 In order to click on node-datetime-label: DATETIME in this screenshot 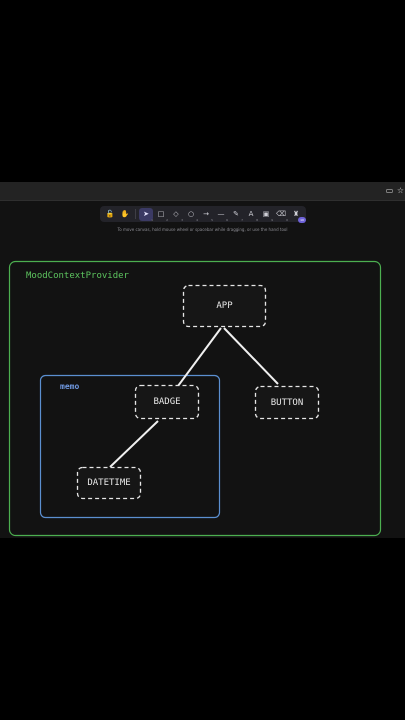, I will do `click(109, 483)`.